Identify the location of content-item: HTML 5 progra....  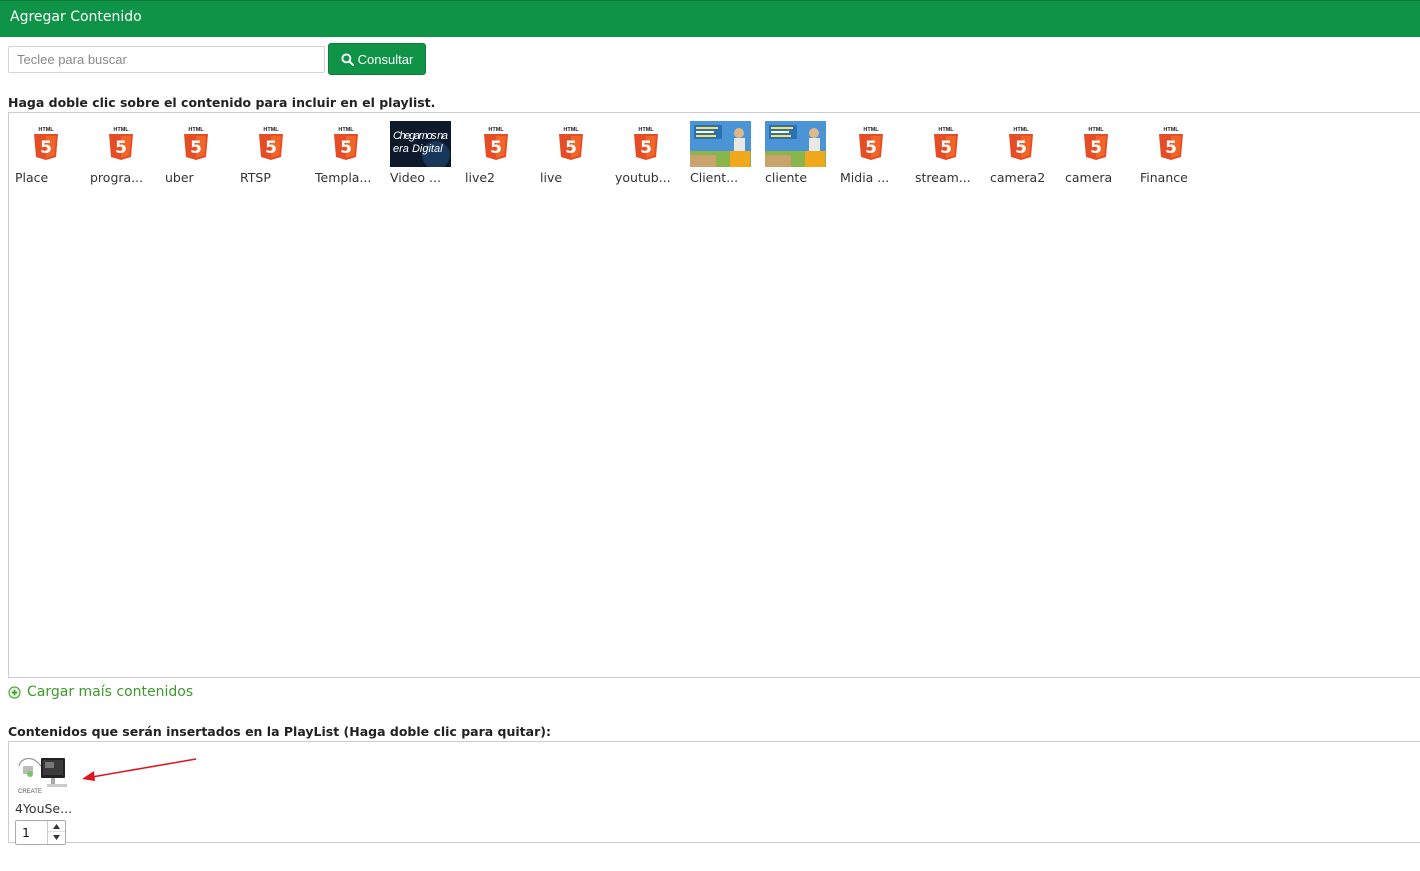
(125, 153).